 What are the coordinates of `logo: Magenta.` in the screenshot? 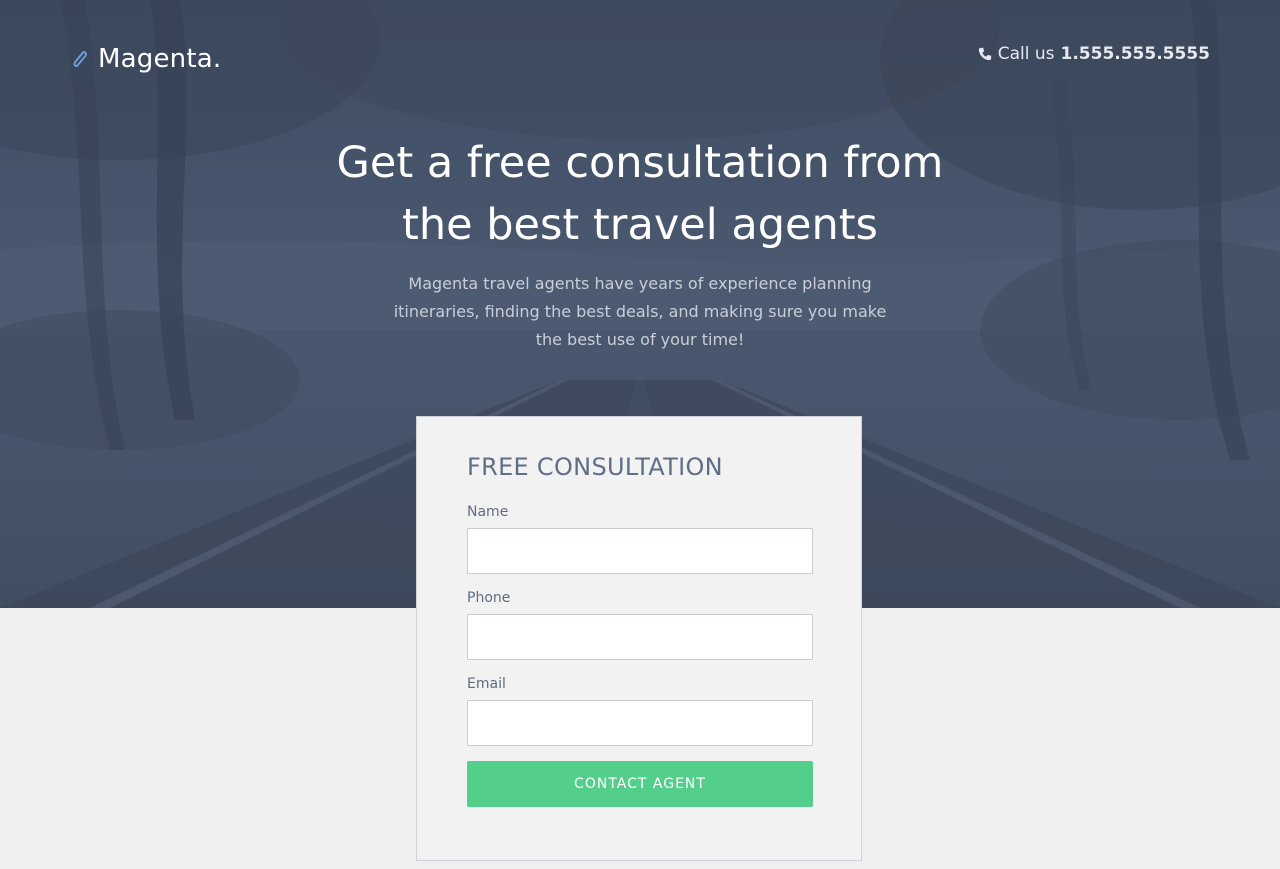 It's located at (144, 59).